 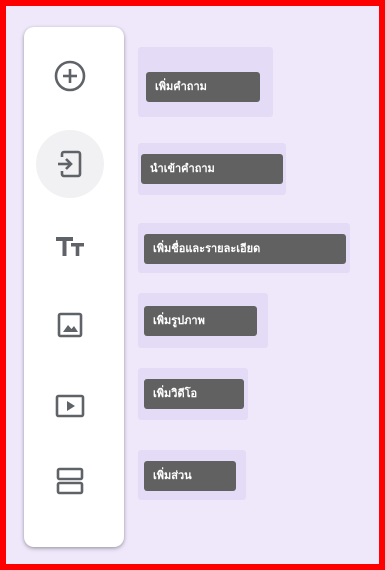 I want to click on image-icon, so click(x=70, y=325).